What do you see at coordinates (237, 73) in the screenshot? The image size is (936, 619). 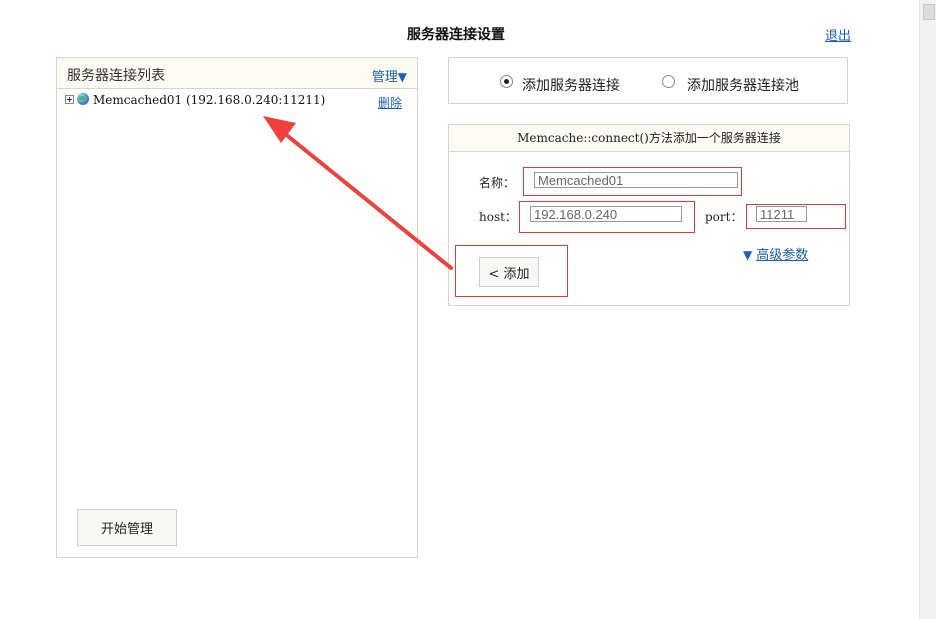 I see `server-list-header: 服务器连接列表 管理▼` at bounding box center [237, 73].